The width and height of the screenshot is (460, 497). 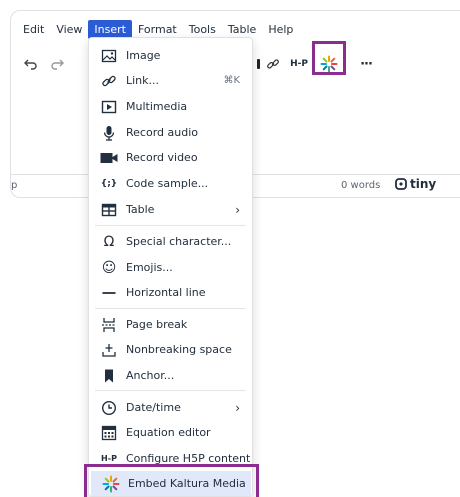 What do you see at coordinates (170, 80) in the screenshot?
I see `menu-item-link: Link... ⌘K` at bounding box center [170, 80].